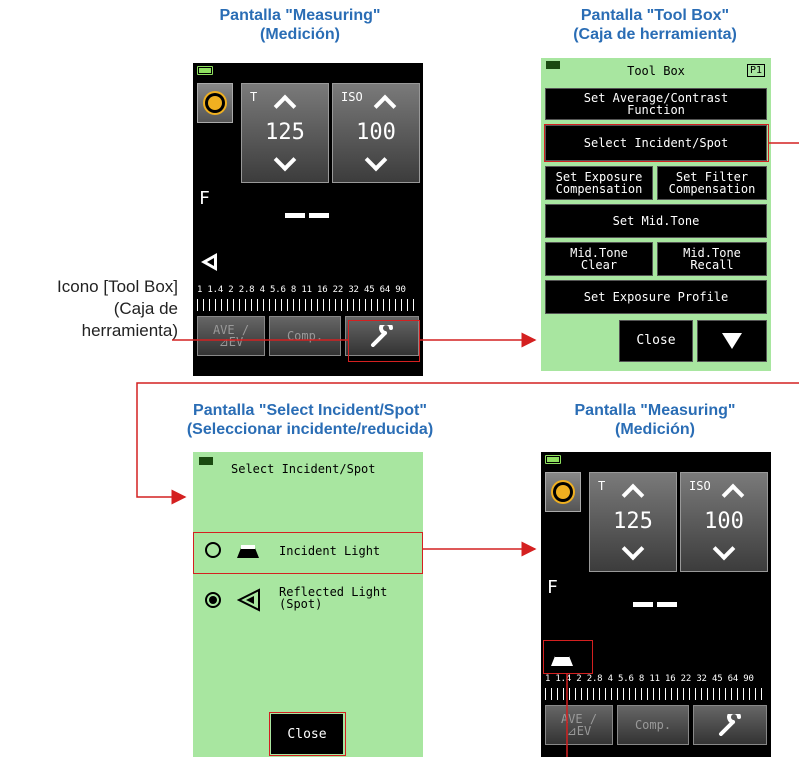 The image size is (799, 757). I want to click on mid-tone-recall-button: Mid.Tone Recall, so click(712, 259).